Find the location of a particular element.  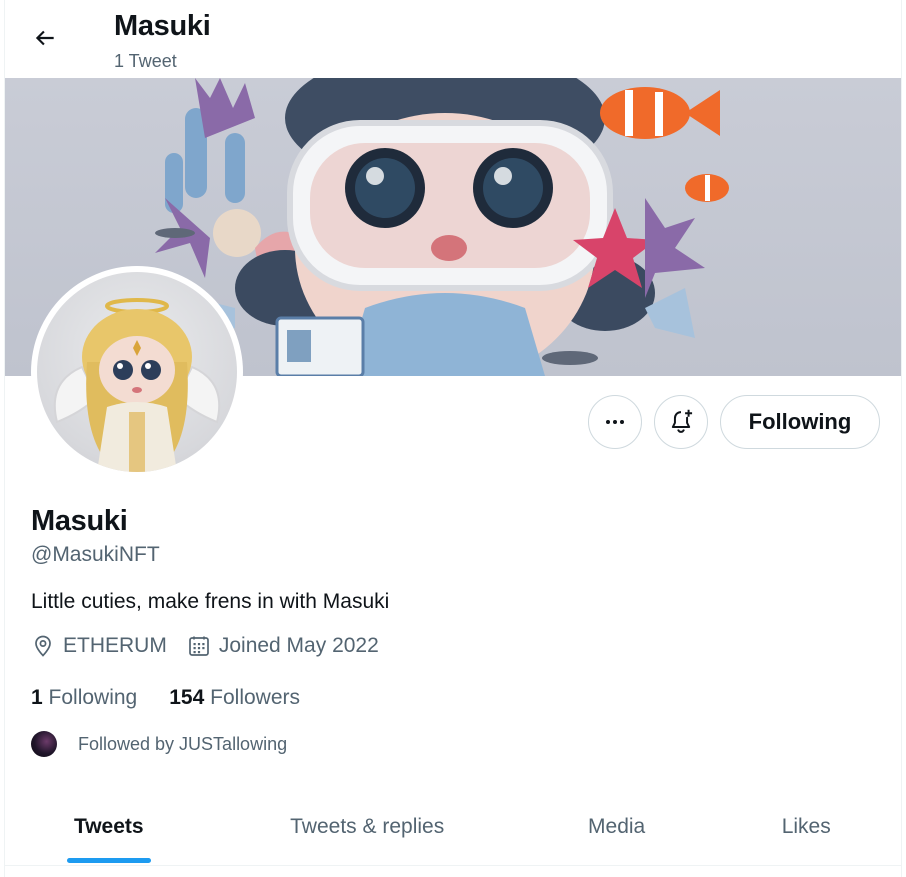

header-title: Masuki is located at coordinates (162, 26).